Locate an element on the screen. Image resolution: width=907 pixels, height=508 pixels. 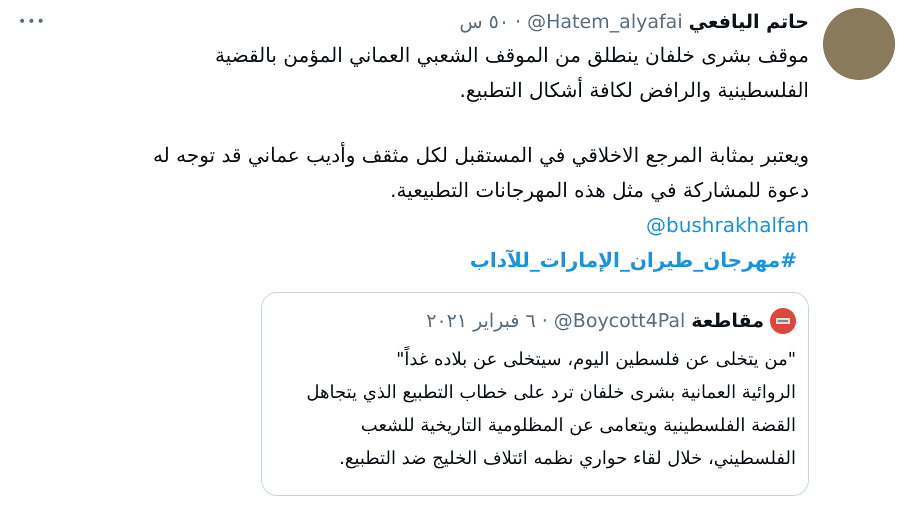
tweet-text: ويعتبر بمثابة المرجع الاخلاقي في المستقبل لكل مثقف وأديب عماني قد توجه له دعوة للمشاركة في مثل هذه المهرجانات التطبيعية. is located at coordinates (480, 172).